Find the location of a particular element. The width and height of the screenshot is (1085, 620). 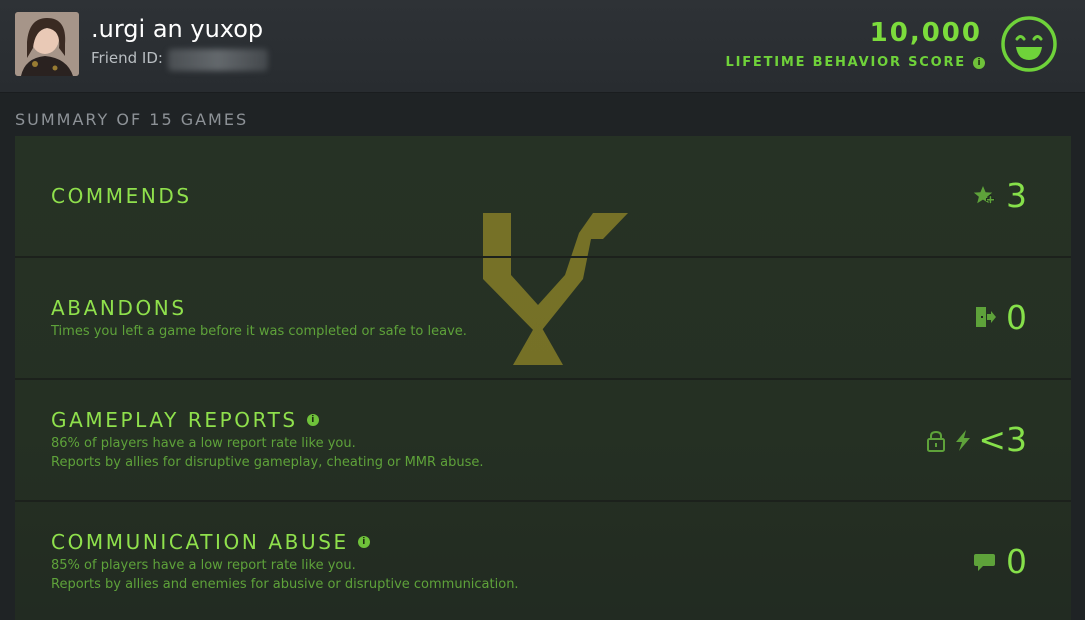

exit-door-icon is located at coordinates (986, 317).